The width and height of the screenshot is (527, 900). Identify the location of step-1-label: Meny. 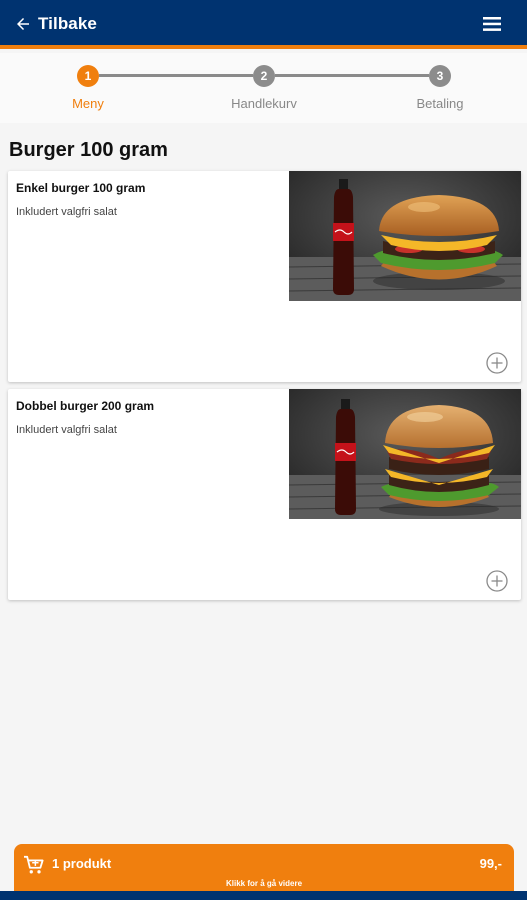
(88, 103).